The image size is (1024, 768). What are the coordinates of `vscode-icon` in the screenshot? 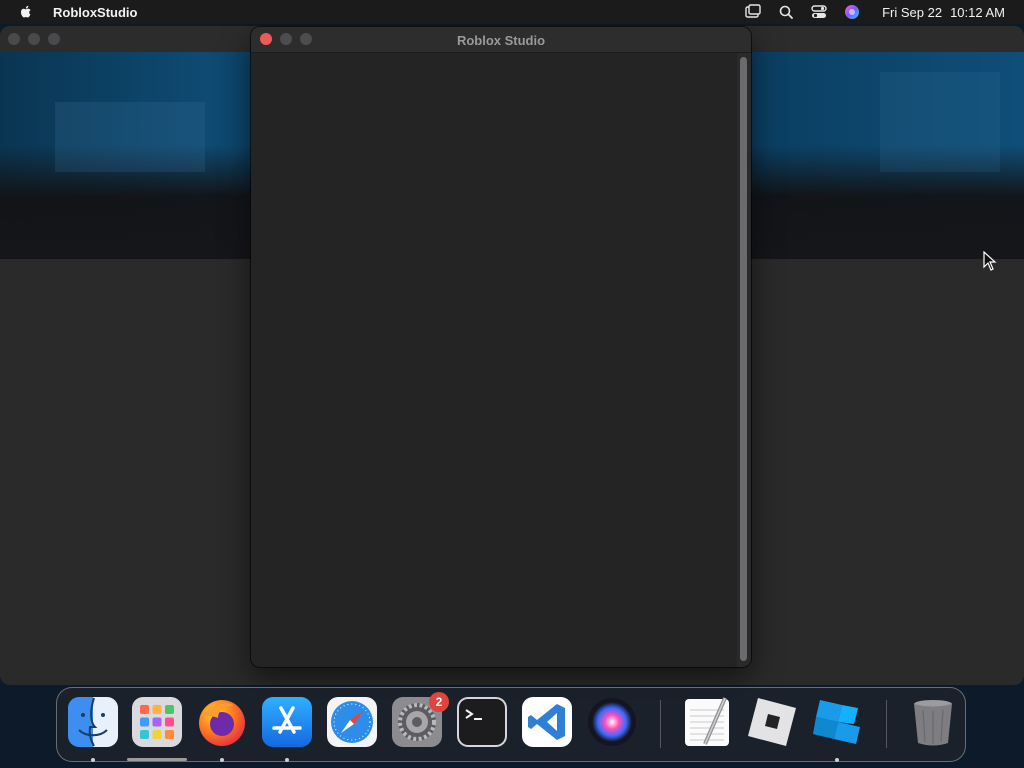 It's located at (547, 722).